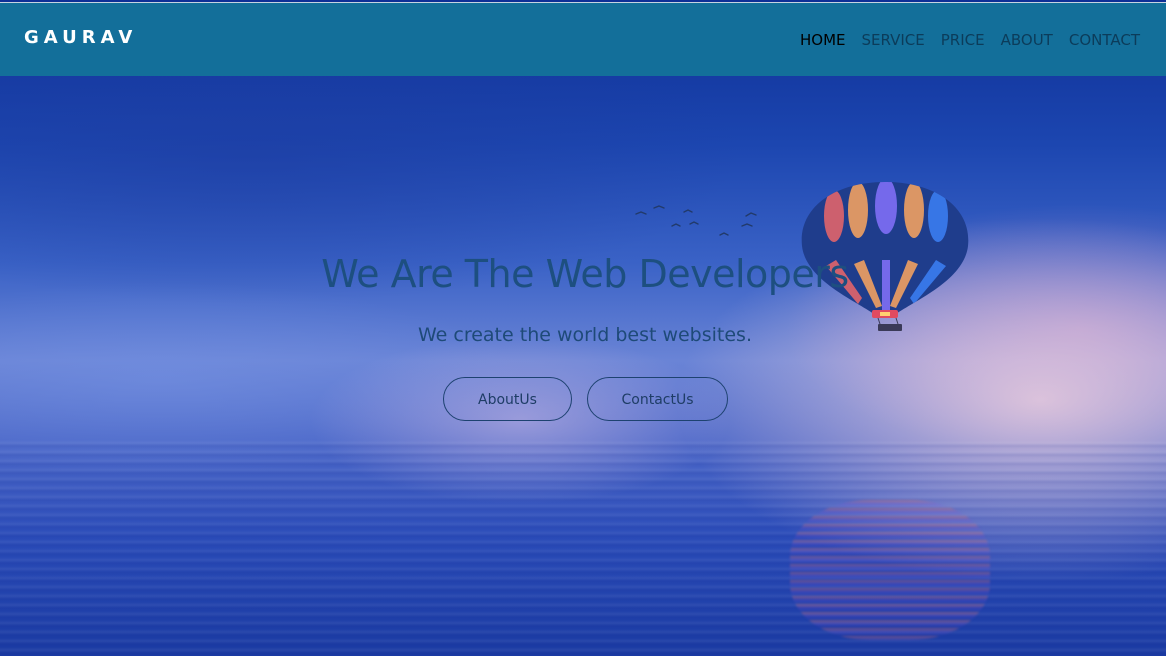 Image resolution: width=1166 pixels, height=656 pixels. What do you see at coordinates (585, 274) in the screenshot?
I see `hero-title: We Are The Web Developers` at bounding box center [585, 274].